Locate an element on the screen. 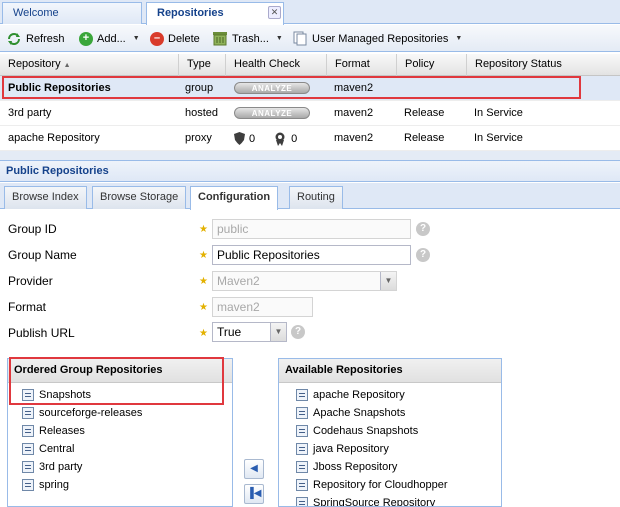 Image resolution: width=620 pixels, height=507 pixels. column-header-format: Format is located at coordinates (362, 65).